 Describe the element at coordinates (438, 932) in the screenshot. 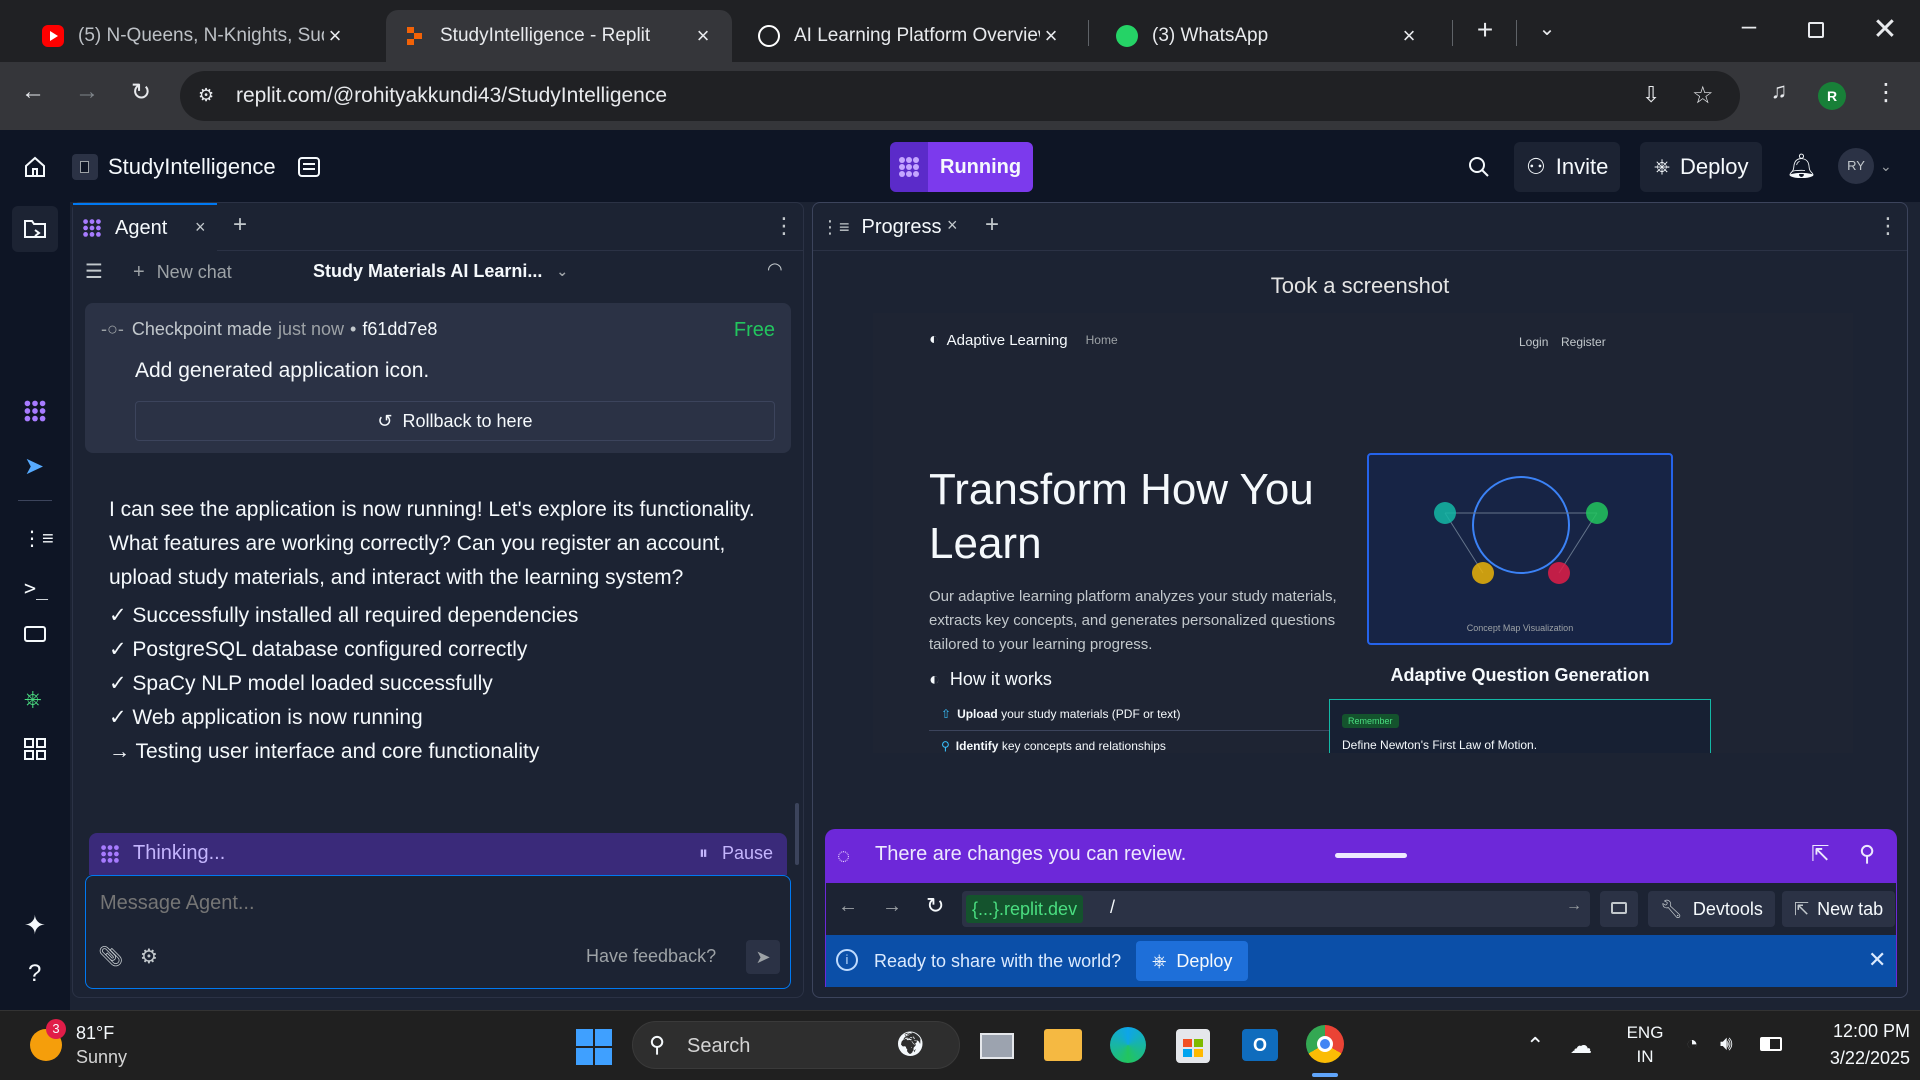

I see `message-input-box: 📎︎ ⚙ Have feedback? ➤` at that location.